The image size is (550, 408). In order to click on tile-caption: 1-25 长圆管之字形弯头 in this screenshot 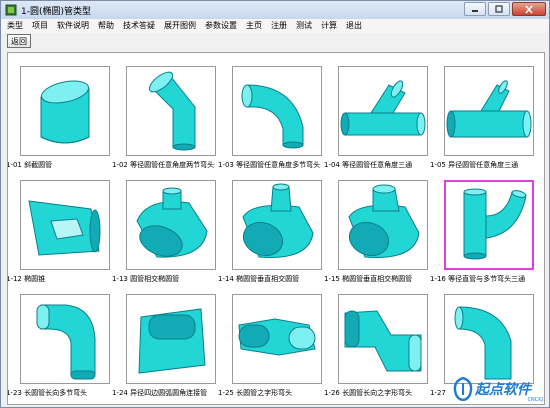, I will do `click(255, 393)`.